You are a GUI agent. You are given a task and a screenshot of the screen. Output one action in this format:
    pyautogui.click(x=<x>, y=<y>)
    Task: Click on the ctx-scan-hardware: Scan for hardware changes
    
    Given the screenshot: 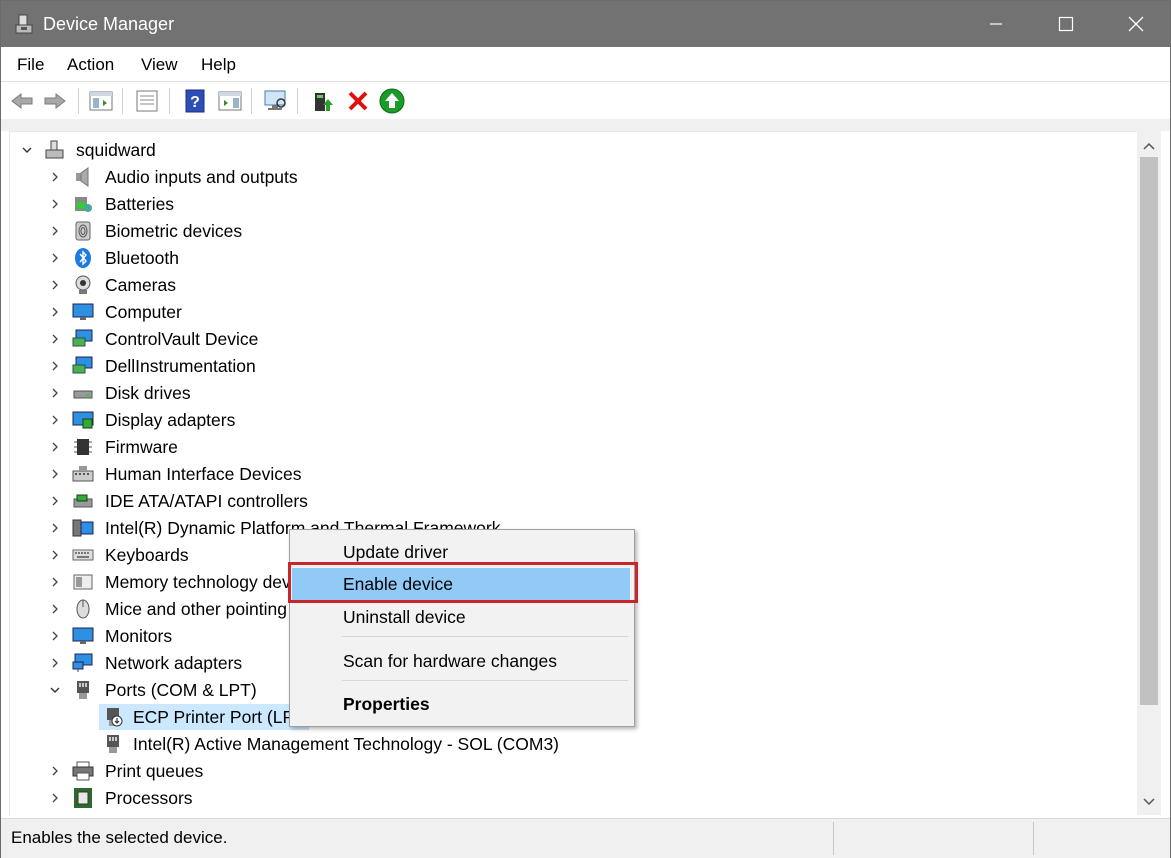 What is the action you would take?
    pyautogui.click(x=461, y=661)
    